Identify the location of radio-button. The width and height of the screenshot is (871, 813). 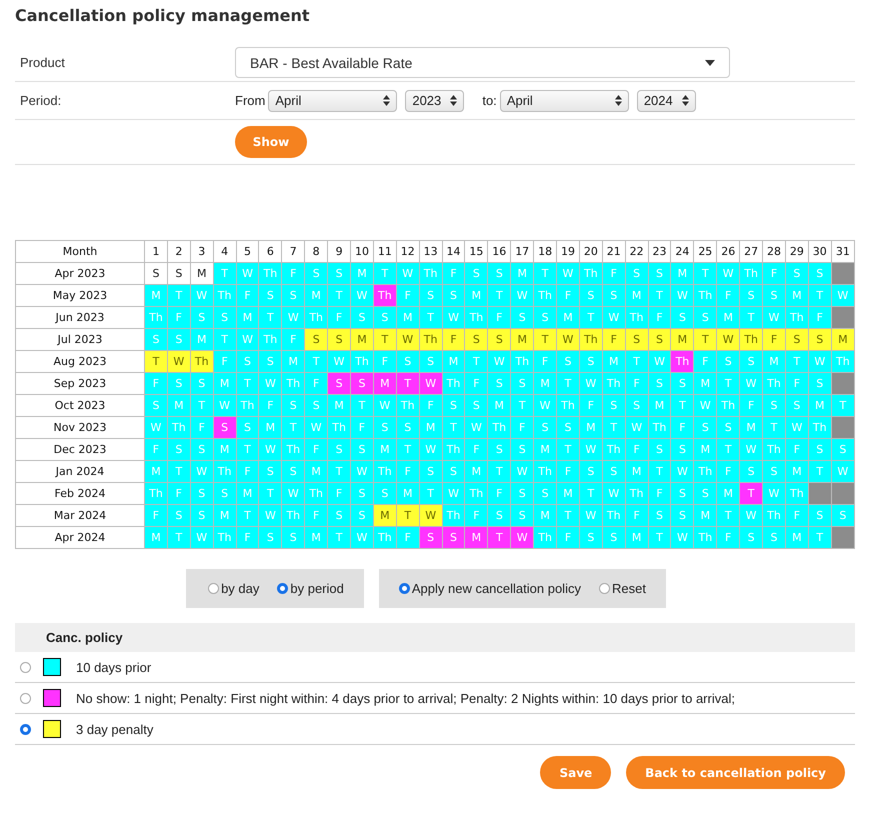
(282, 588).